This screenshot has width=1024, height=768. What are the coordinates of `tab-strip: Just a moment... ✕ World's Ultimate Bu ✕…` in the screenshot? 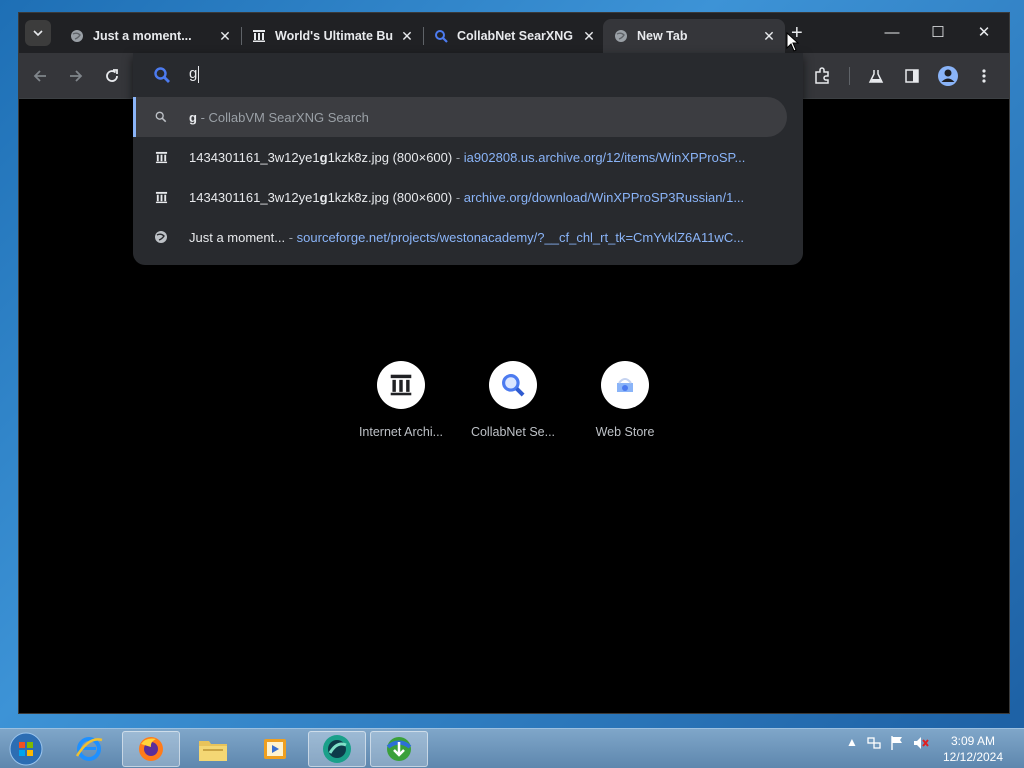 It's located at (514, 33).